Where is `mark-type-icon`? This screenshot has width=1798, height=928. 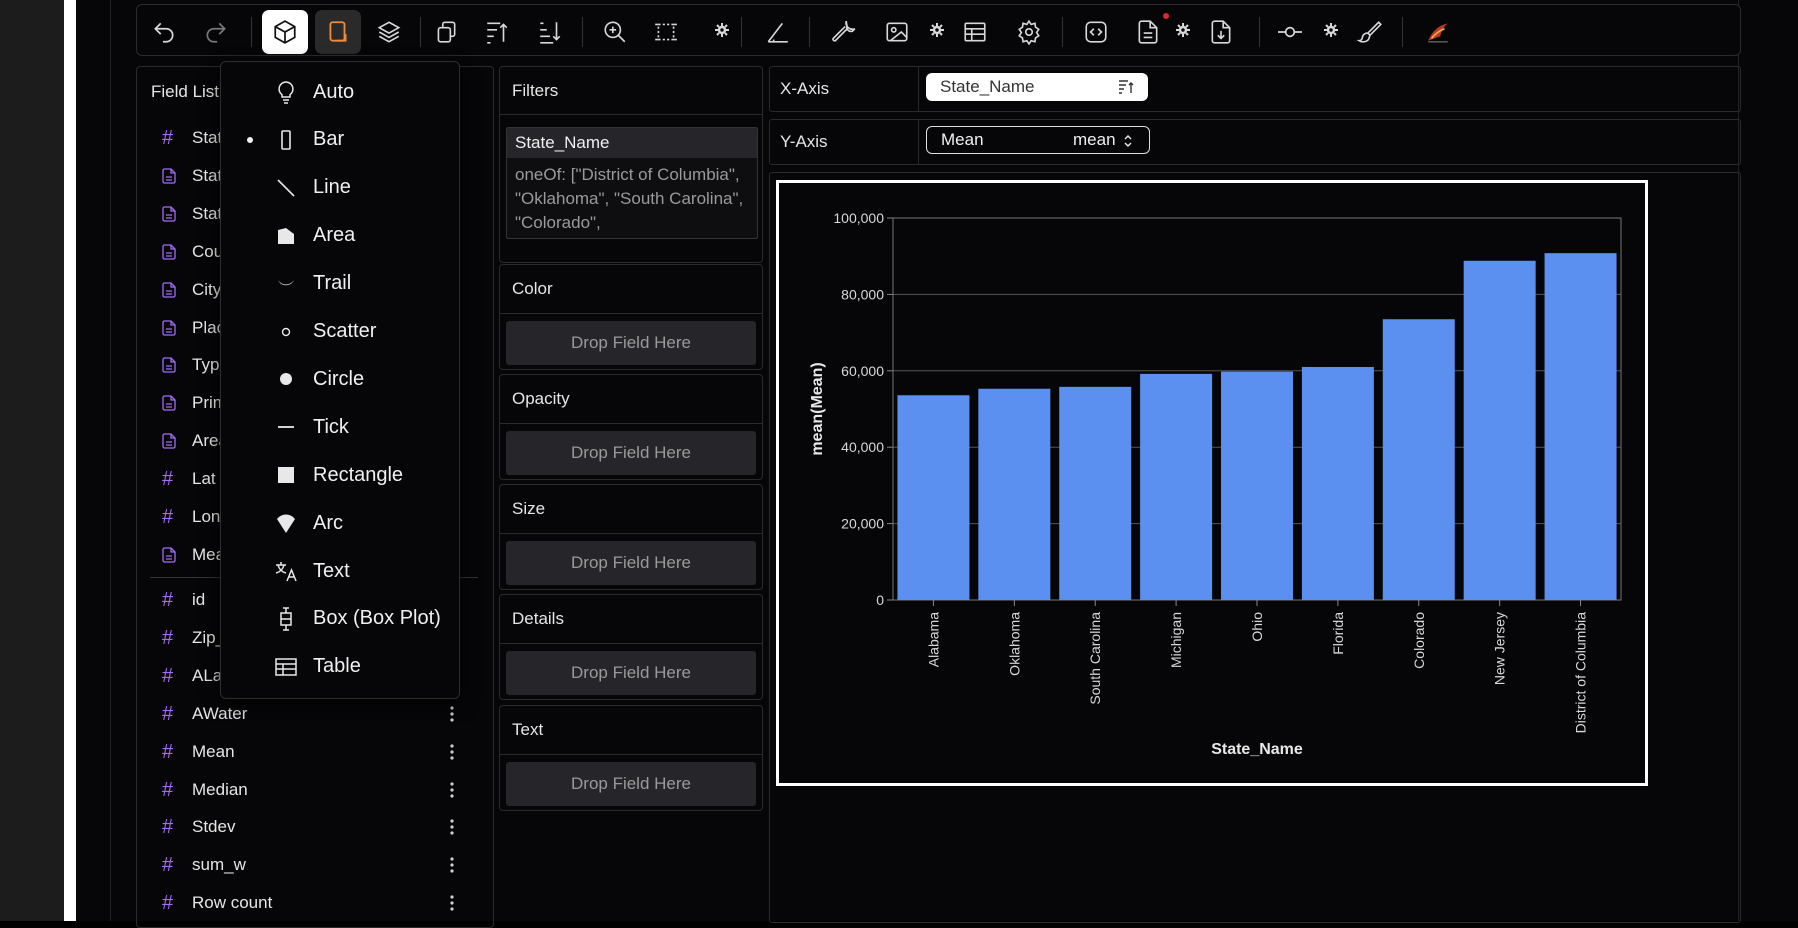
mark-type-icon is located at coordinates (338, 32).